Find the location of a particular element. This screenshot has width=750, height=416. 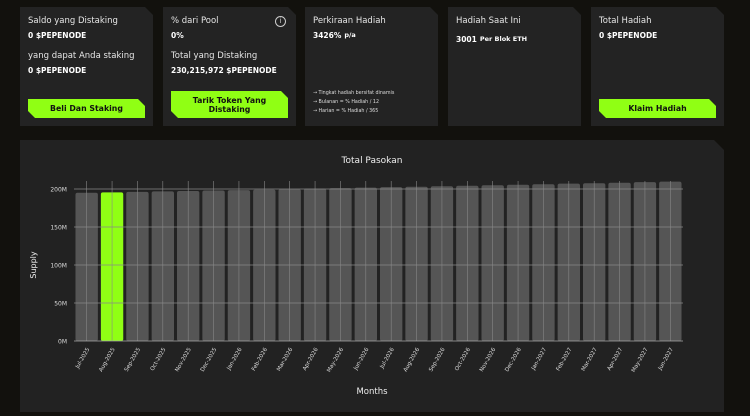

x-tick-label: May-2027 is located at coordinates (640, 360).